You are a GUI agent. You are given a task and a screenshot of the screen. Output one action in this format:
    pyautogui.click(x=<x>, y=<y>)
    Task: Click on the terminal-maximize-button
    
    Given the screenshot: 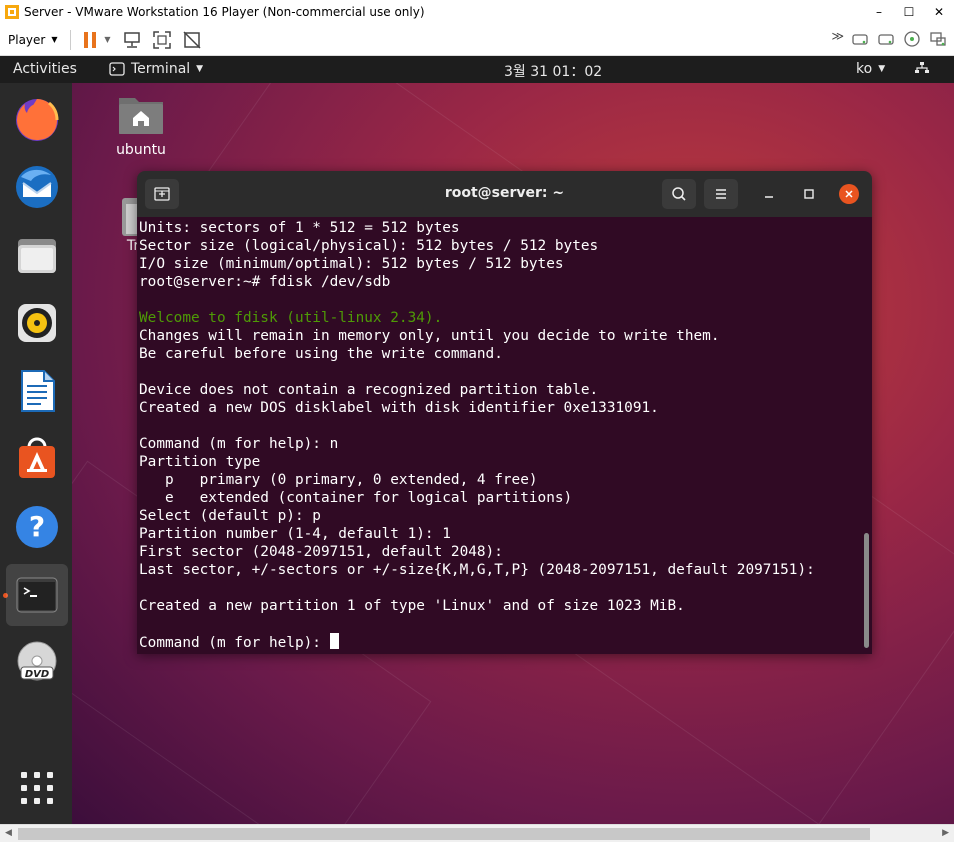 What is the action you would take?
    pyautogui.click(x=809, y=194)
    